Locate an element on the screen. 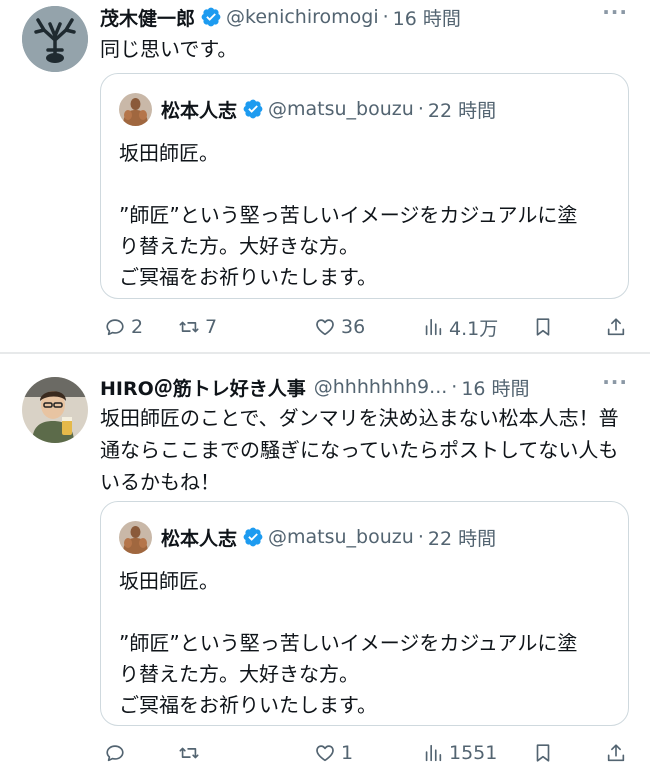 This screenshot has width=650, height=772. action-bar: 2 7 36 4.1万 is located at coordinates (365, 327).